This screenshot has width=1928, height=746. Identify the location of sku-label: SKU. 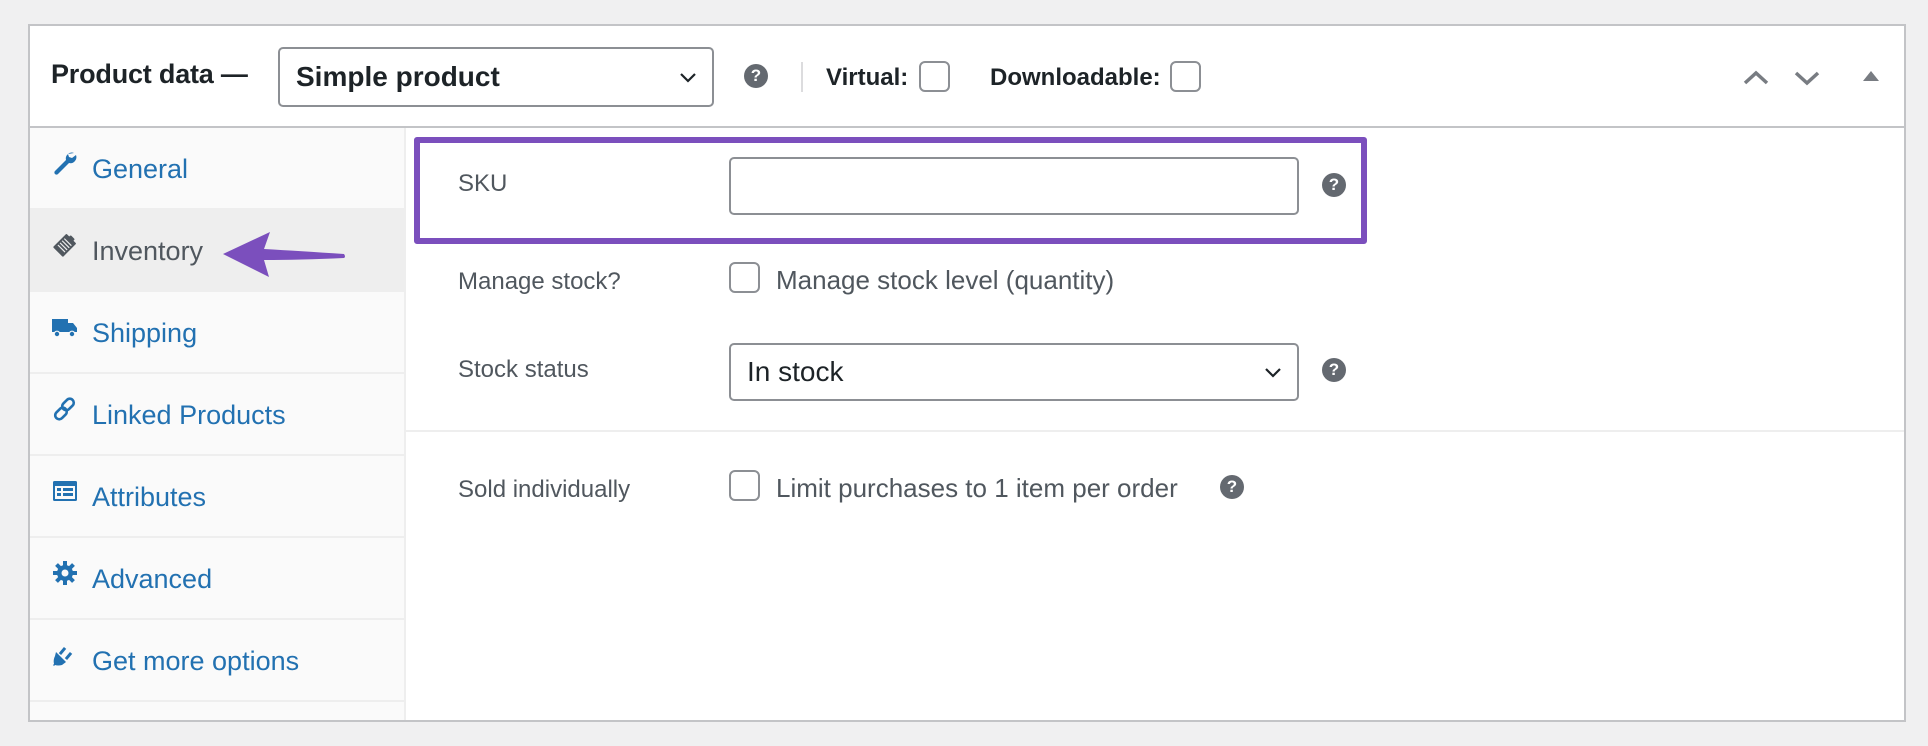
(483, 183).